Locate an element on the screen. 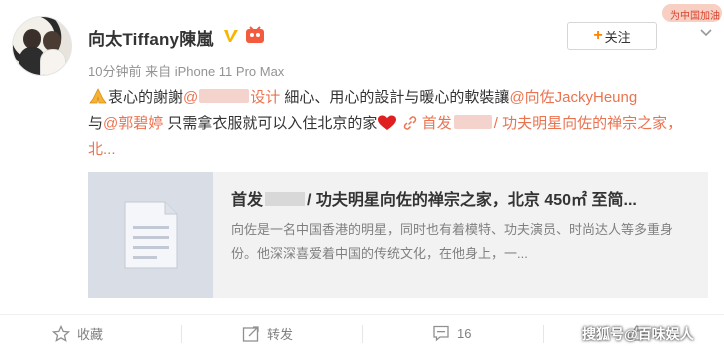 The height and width of the screenshot is (353, 724). document-icon is located at coordinates (150, 235).